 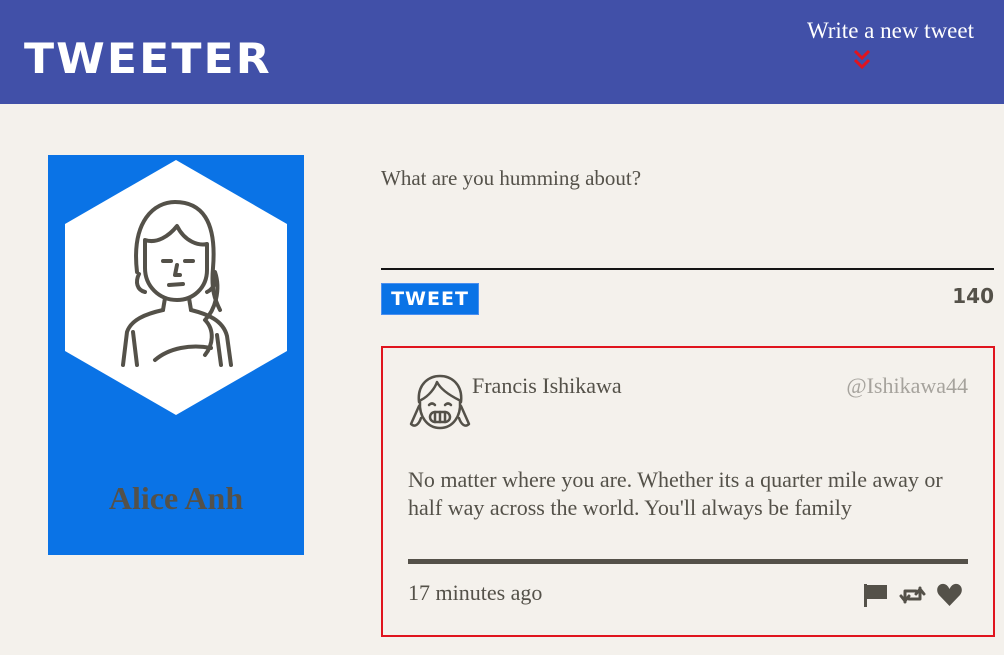 I want to click on heart-icon, so click(x=949, y=595).